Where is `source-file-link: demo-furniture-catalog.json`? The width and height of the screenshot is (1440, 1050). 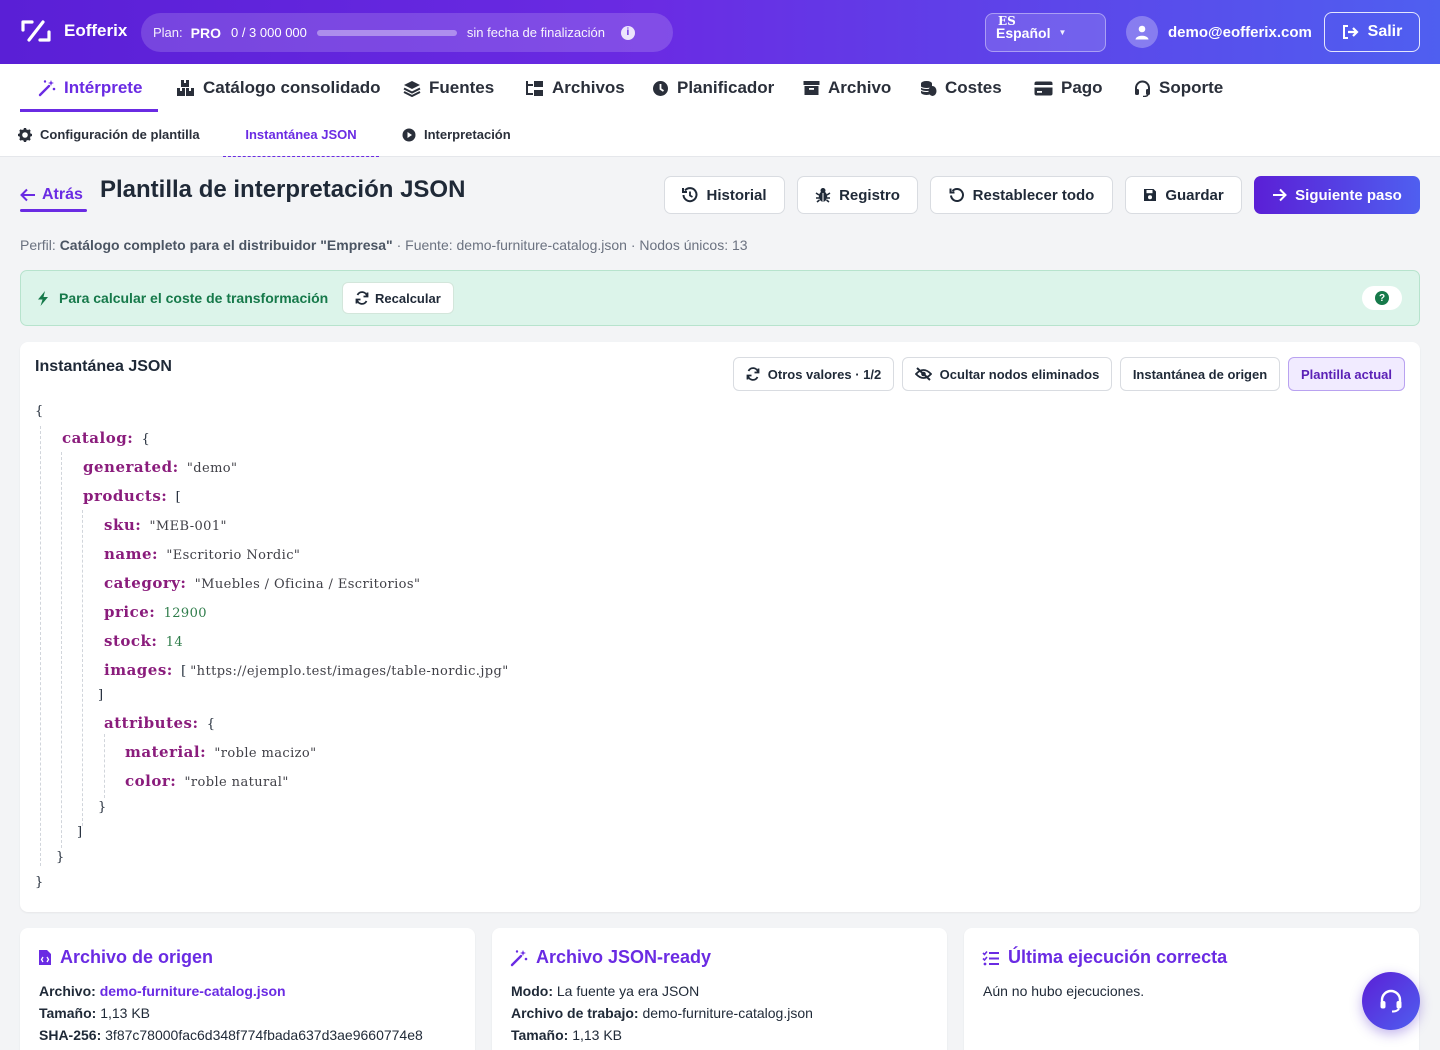 source-file-link: demo-furniture-catalog.json is located at coordinates (193, 991).